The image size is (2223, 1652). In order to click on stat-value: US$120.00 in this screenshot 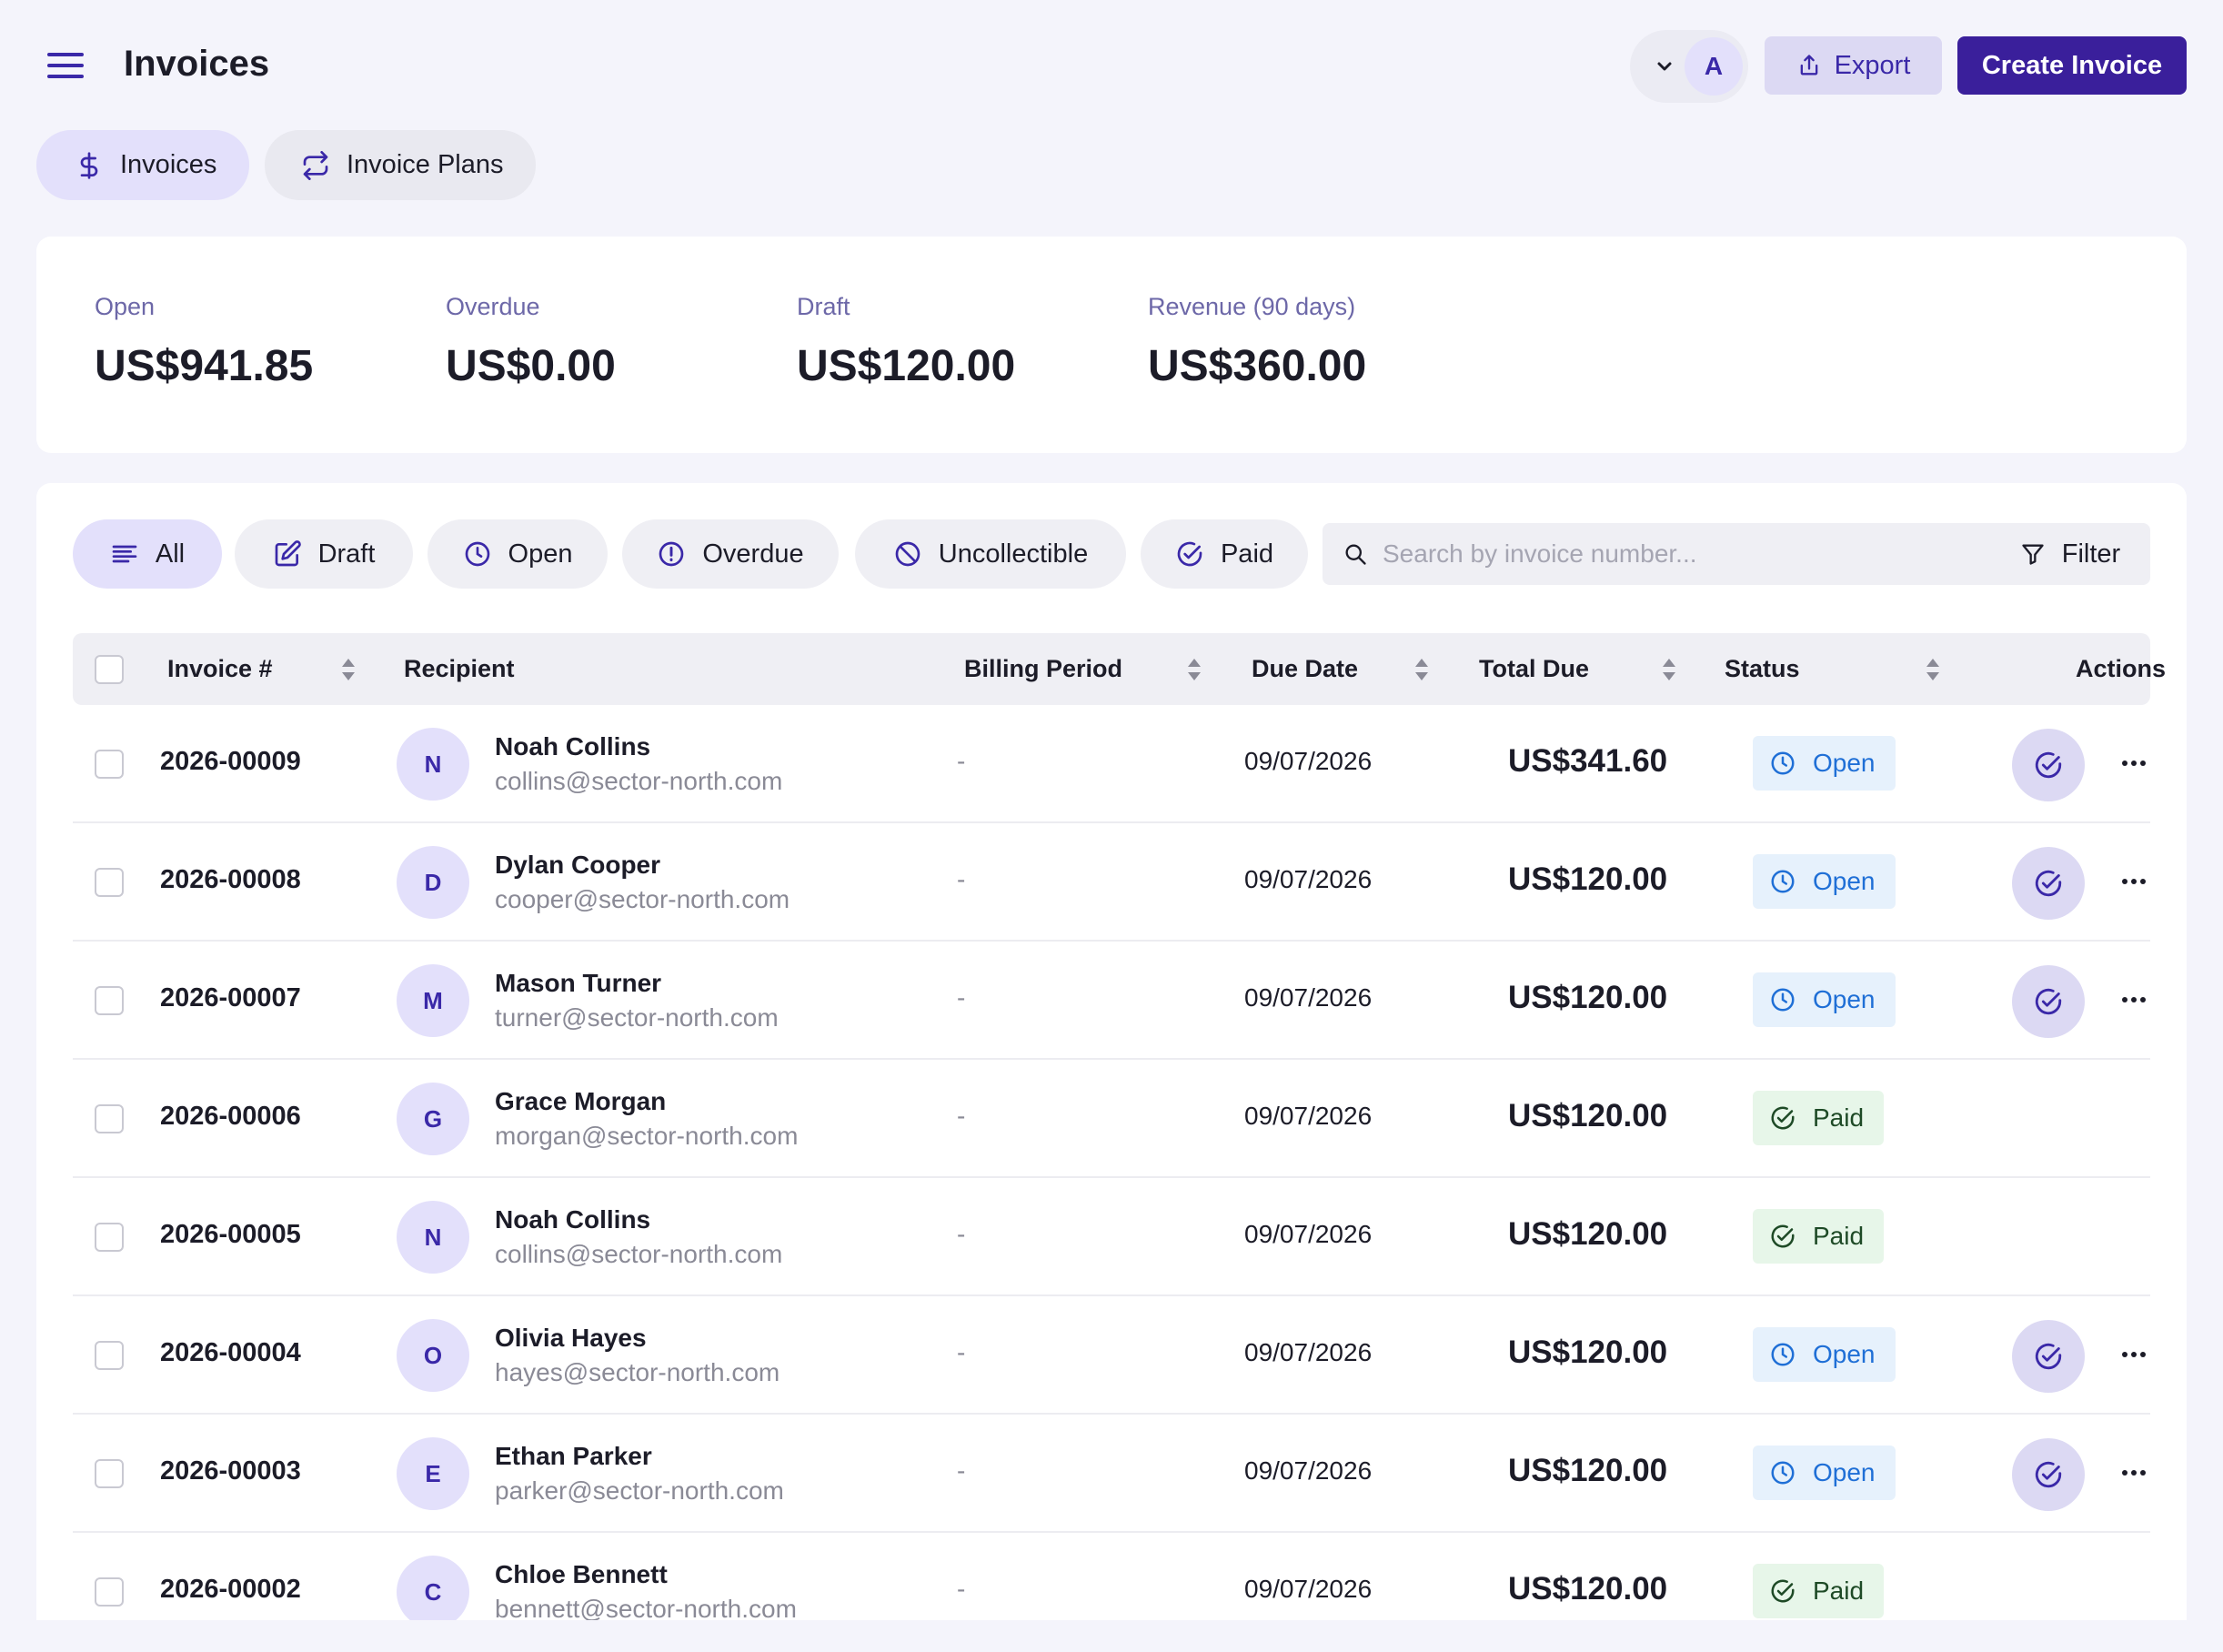, I will do `click(906, 366)`.